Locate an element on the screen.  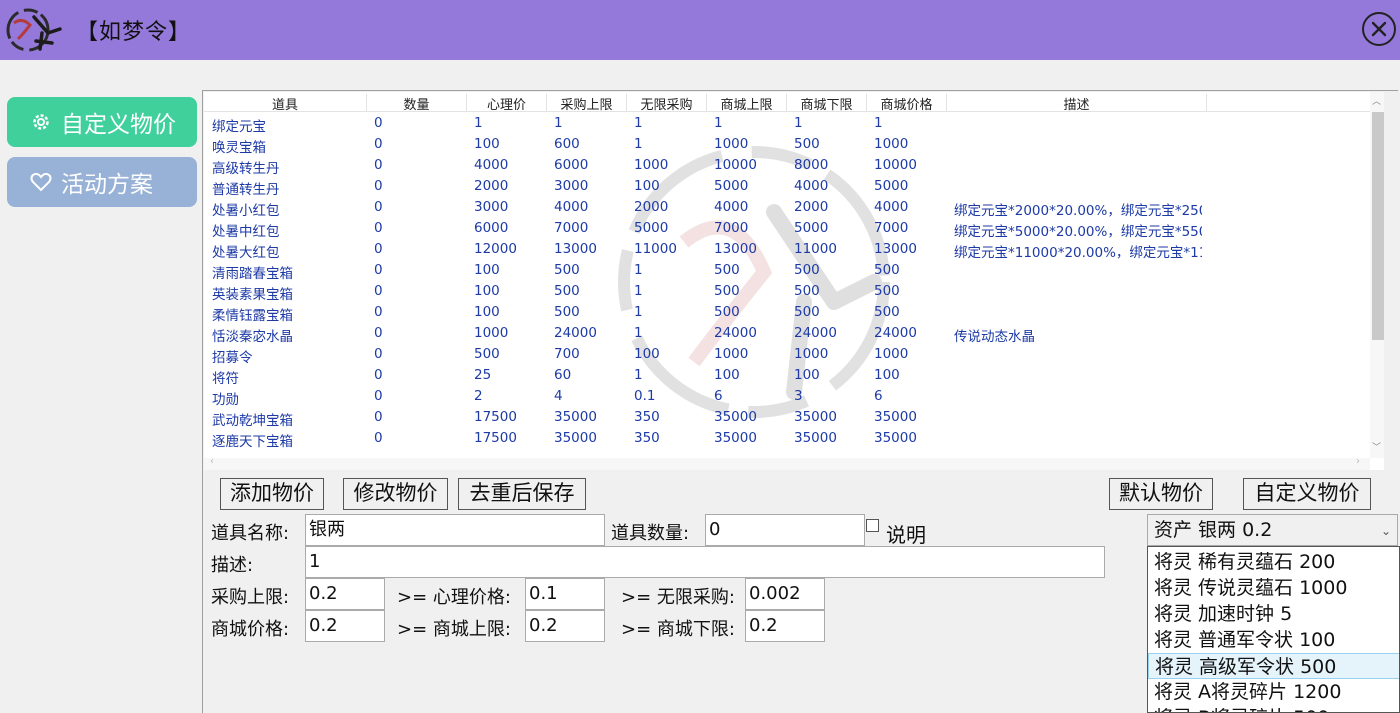
asset-option: 将灵 加速时钟 5 is located at coordinates (1273, 614).